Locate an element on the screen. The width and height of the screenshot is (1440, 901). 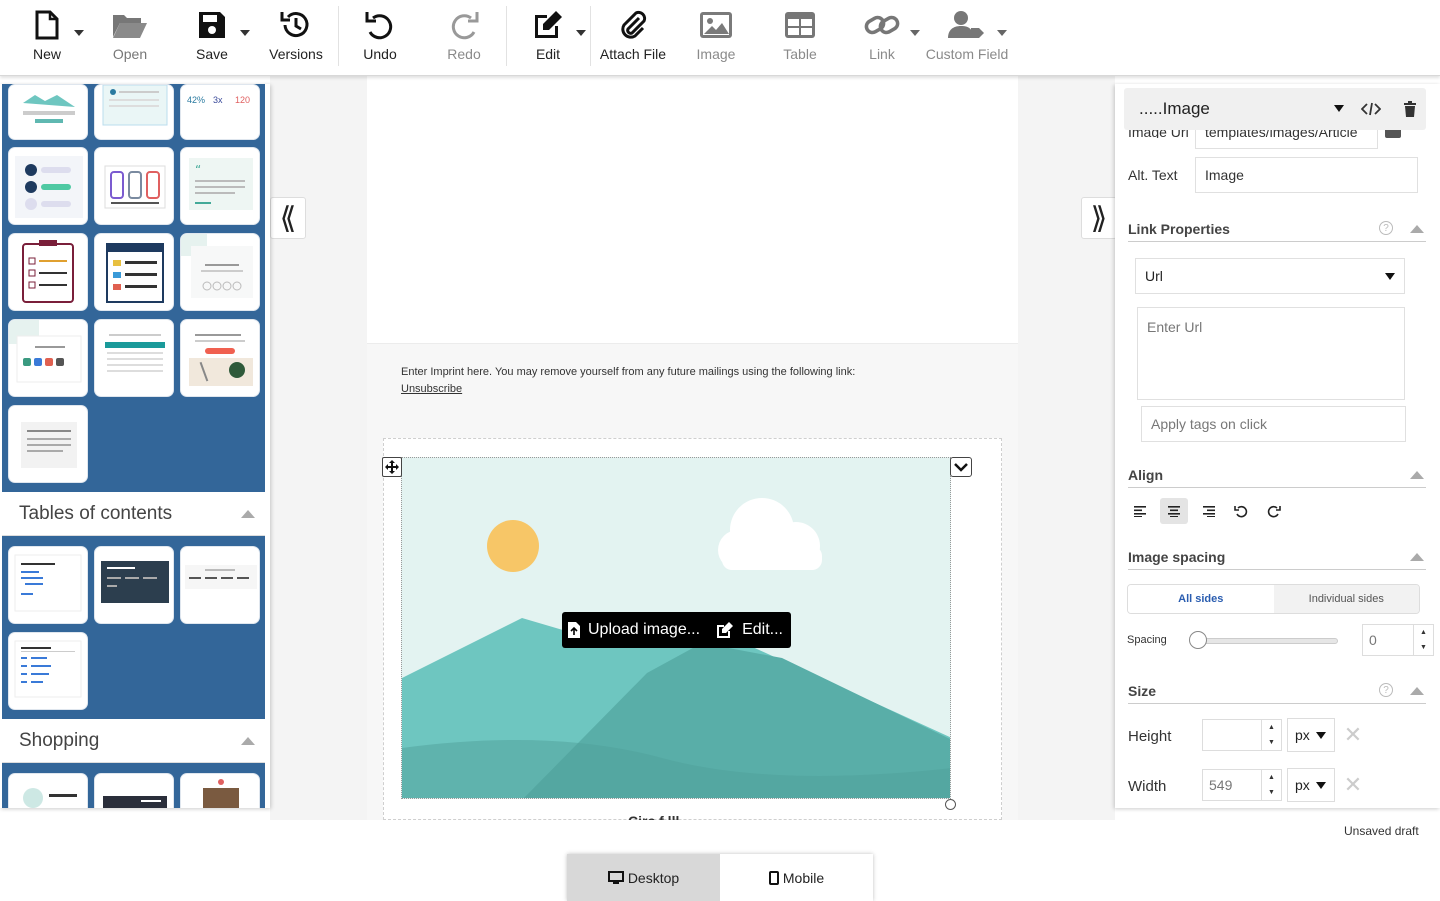
save-dropdown-caret is located at coordinates (245, 33).